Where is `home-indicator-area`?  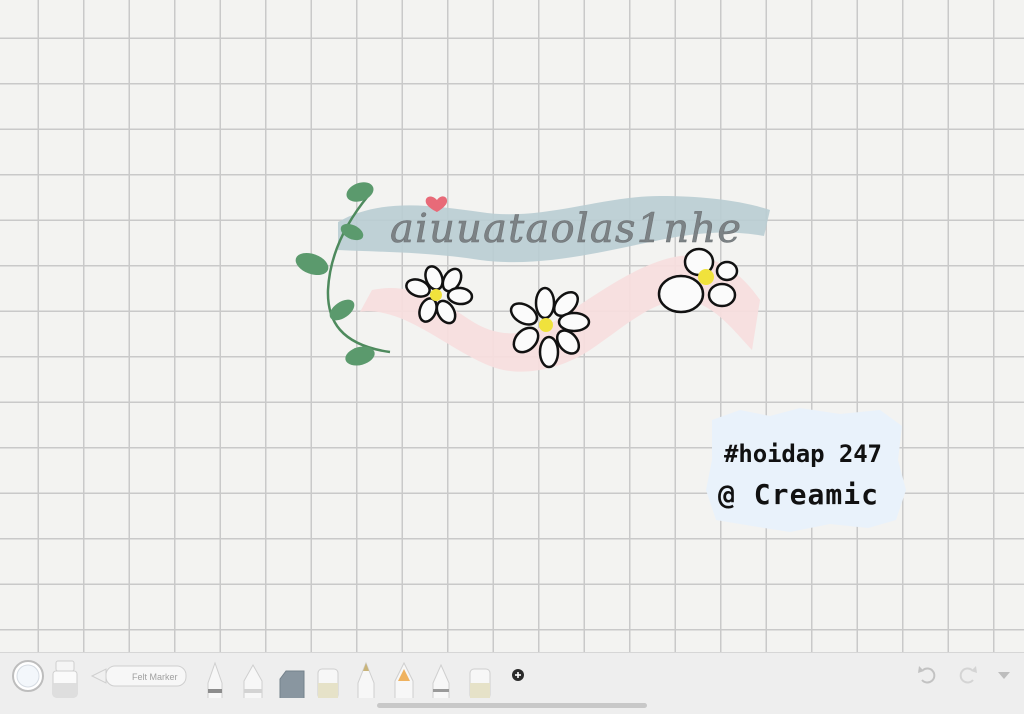
home-indicator-area is located at coordinates (512, 706).